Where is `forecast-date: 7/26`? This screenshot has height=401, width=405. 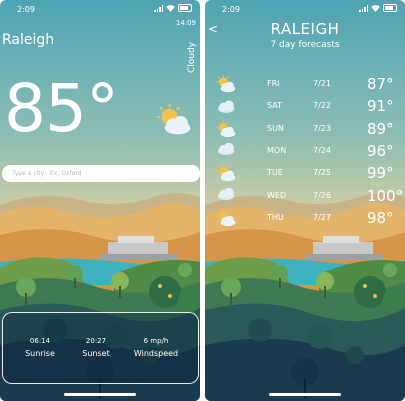
forecast-date: 7/26 is located at coordinates (322, 195).